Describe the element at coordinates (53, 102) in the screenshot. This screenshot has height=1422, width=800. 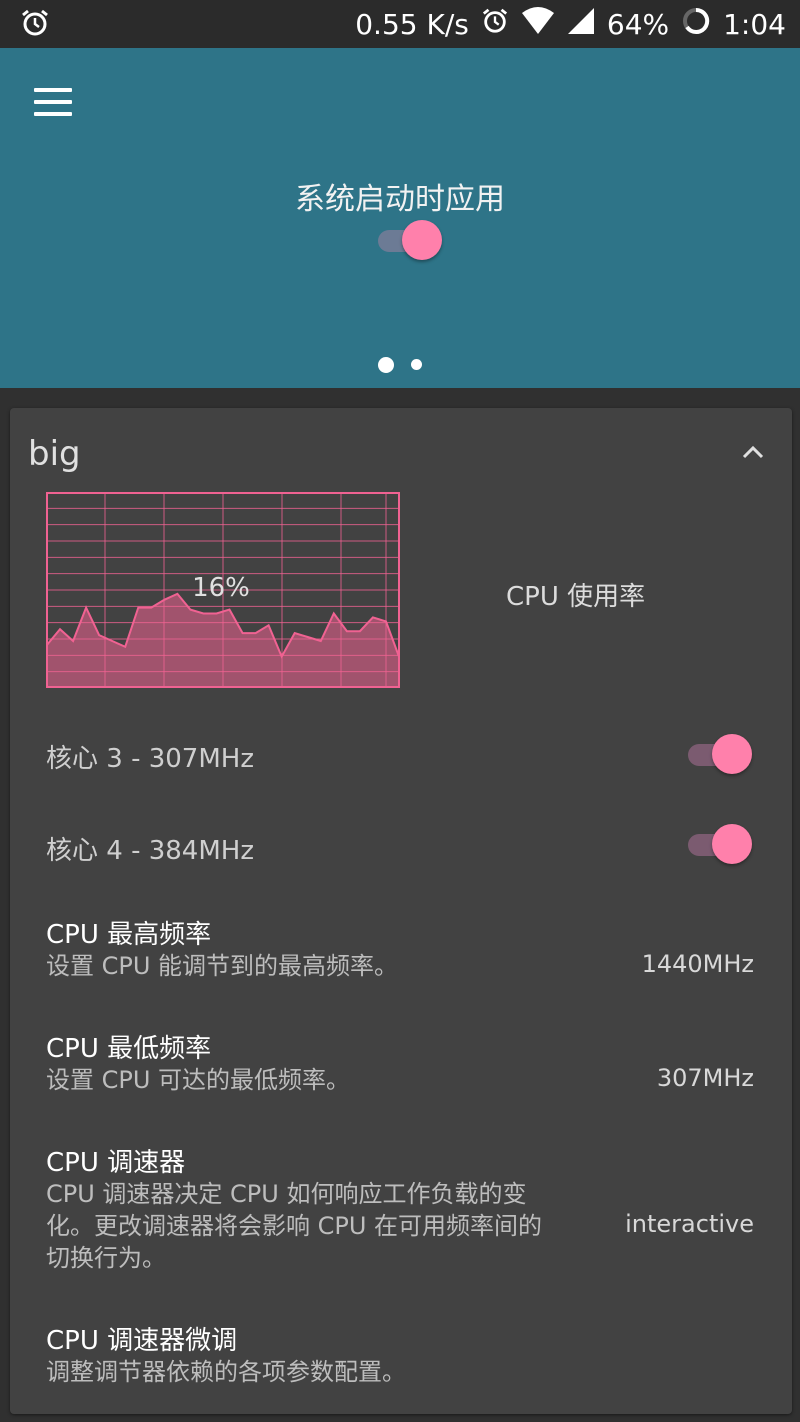
I see `hamburger-menu-icon` at that location.